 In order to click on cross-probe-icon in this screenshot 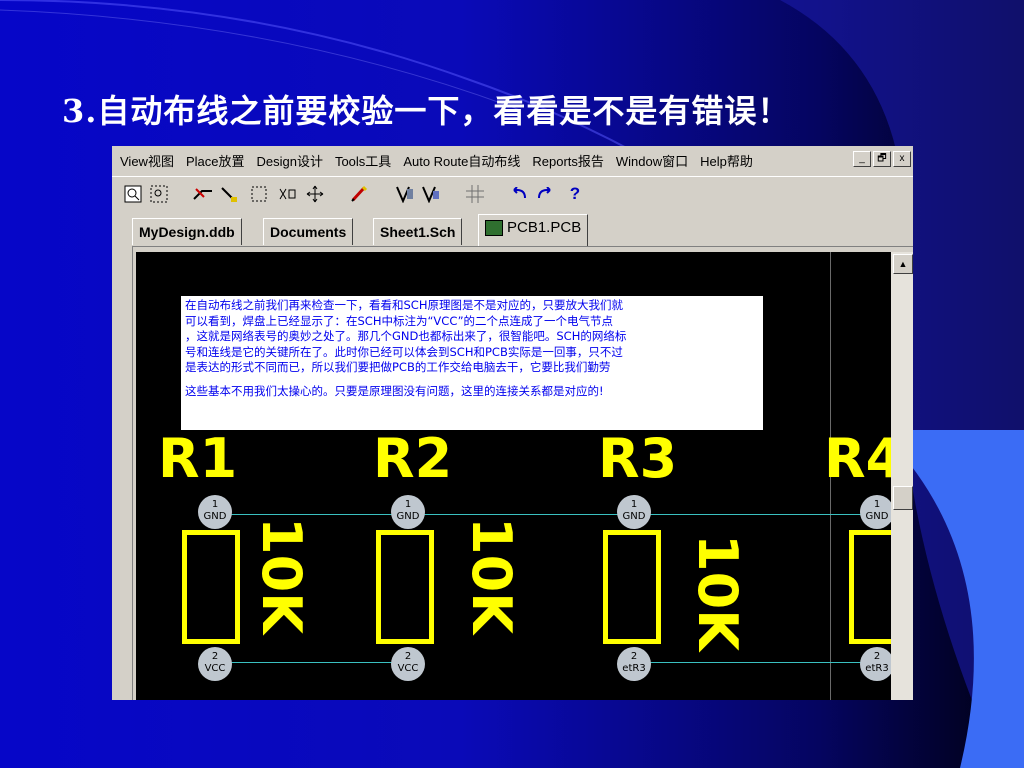, I will do `click(287, 194)`.